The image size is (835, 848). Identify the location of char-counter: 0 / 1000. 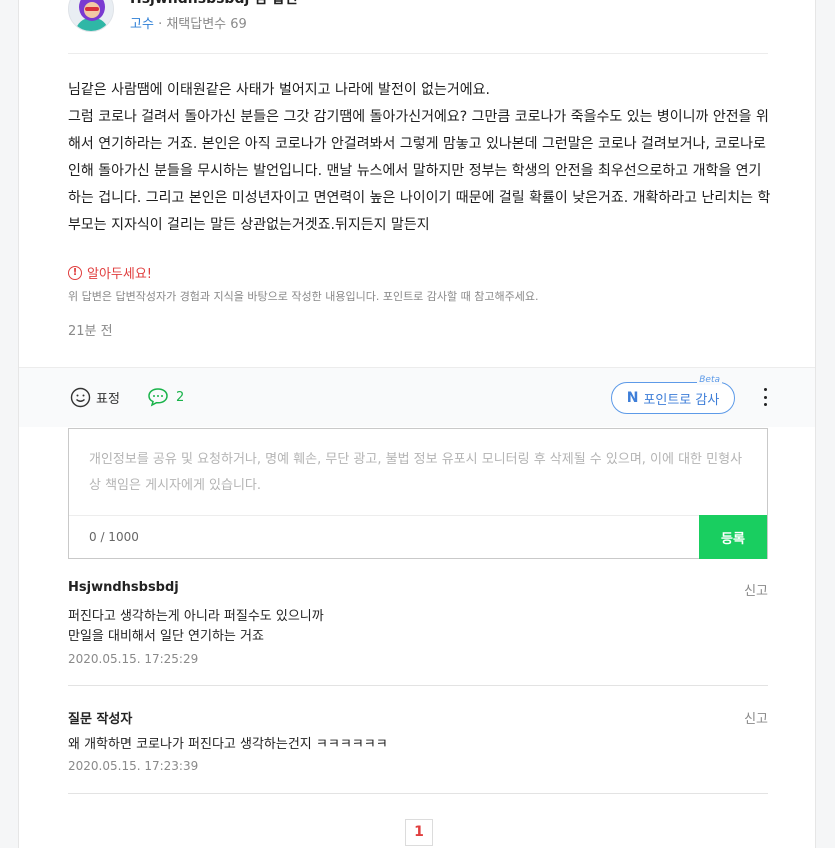
(114, 537).